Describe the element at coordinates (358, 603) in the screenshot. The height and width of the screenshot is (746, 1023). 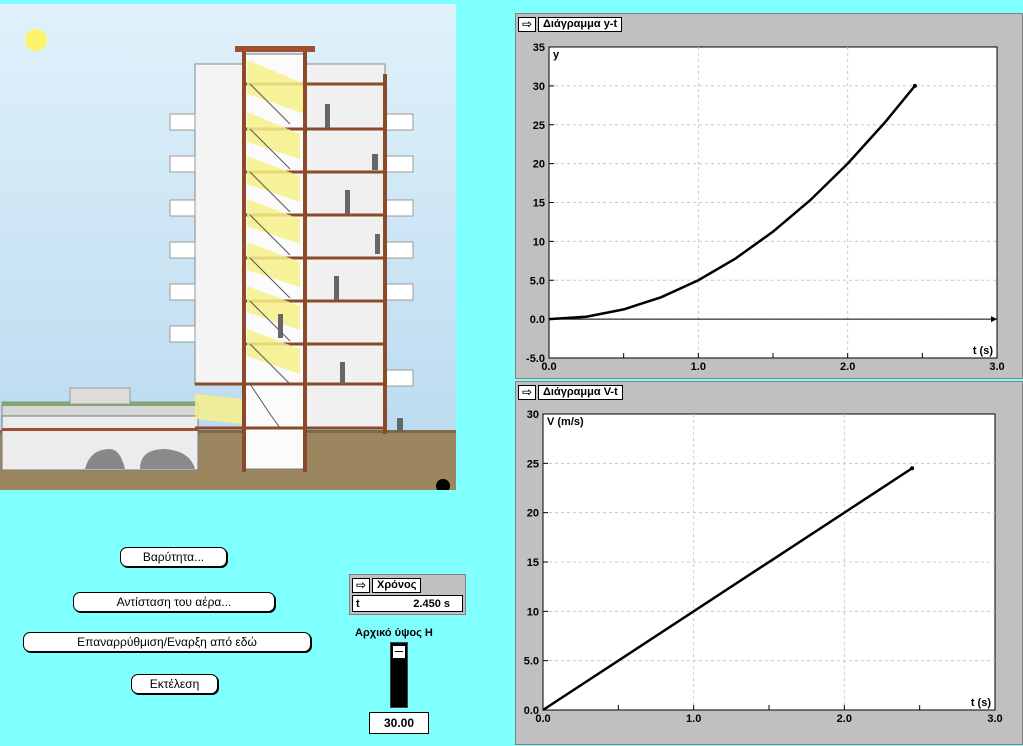
I see `timer-variable: t` at that location.